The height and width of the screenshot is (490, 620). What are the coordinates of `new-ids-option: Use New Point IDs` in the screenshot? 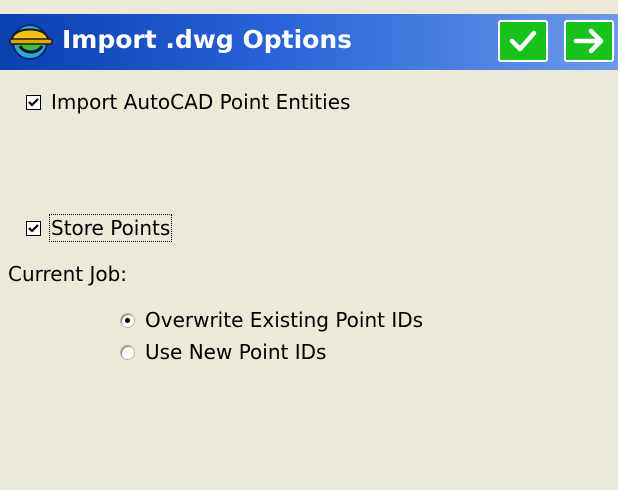 It's located at (223, 352).